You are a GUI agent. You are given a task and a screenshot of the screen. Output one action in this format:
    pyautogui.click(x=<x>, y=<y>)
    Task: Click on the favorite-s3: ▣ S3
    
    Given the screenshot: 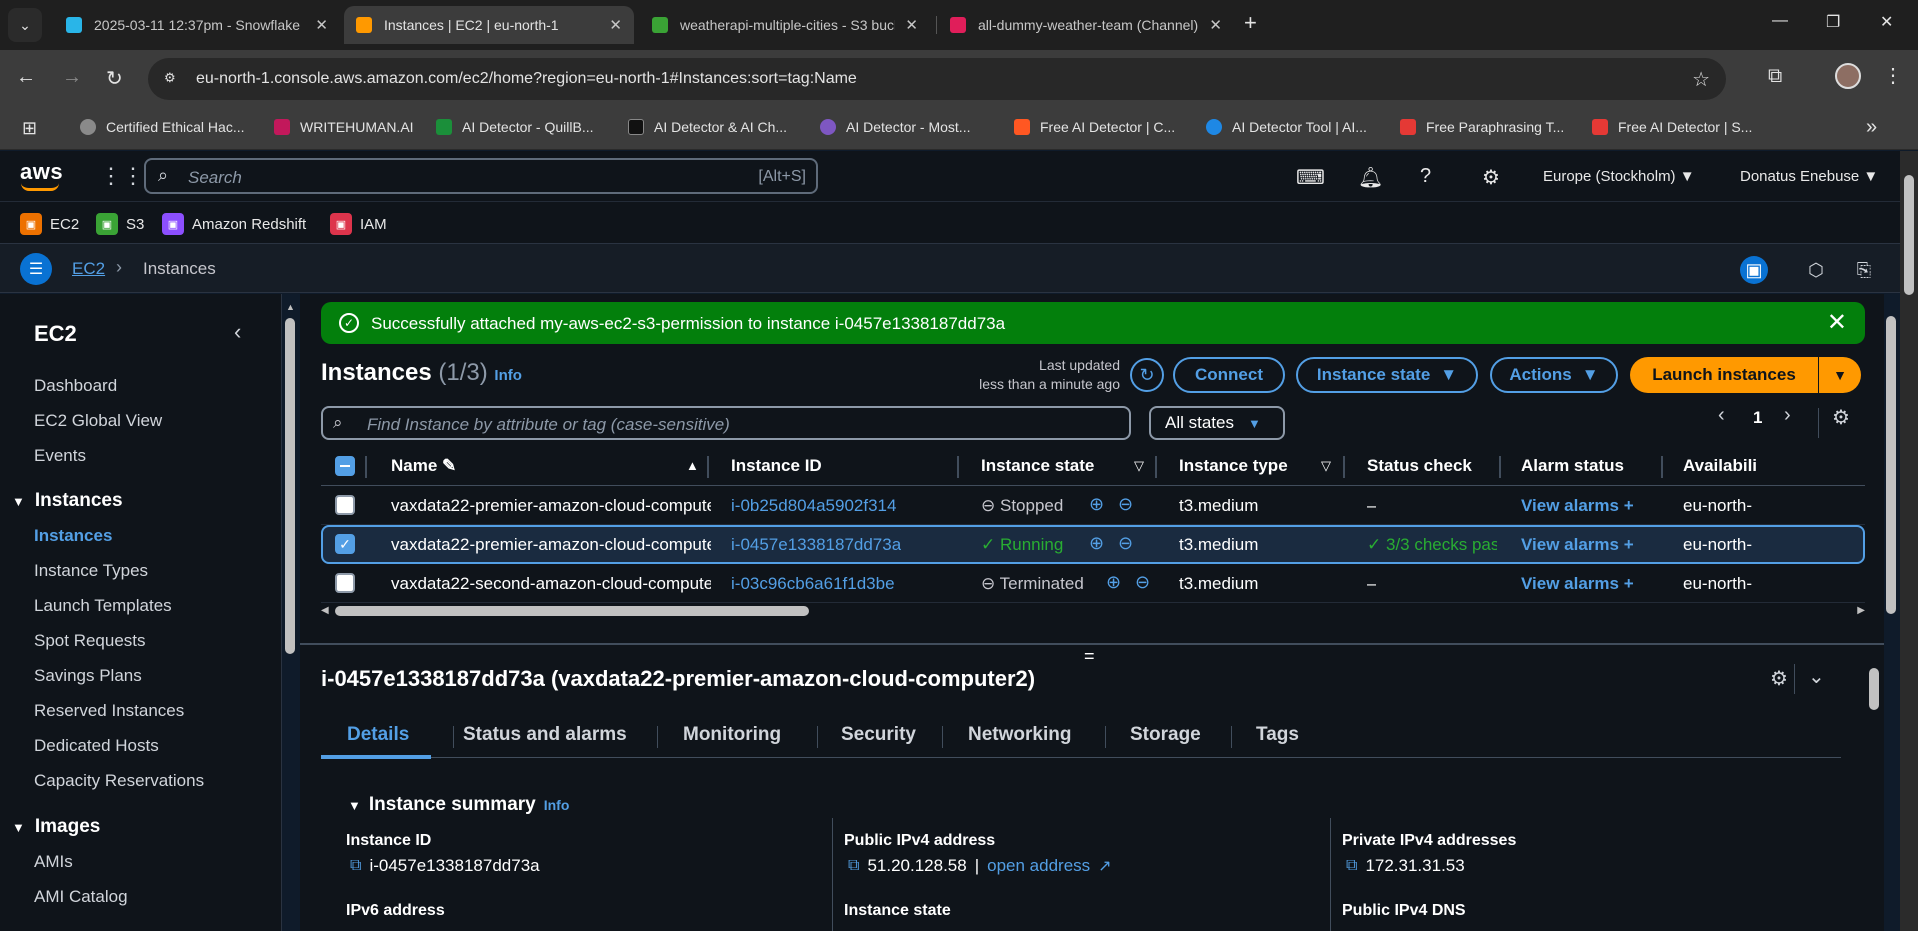 What is the action you would take?
    pyautogui.click(x=120, y=224)
    